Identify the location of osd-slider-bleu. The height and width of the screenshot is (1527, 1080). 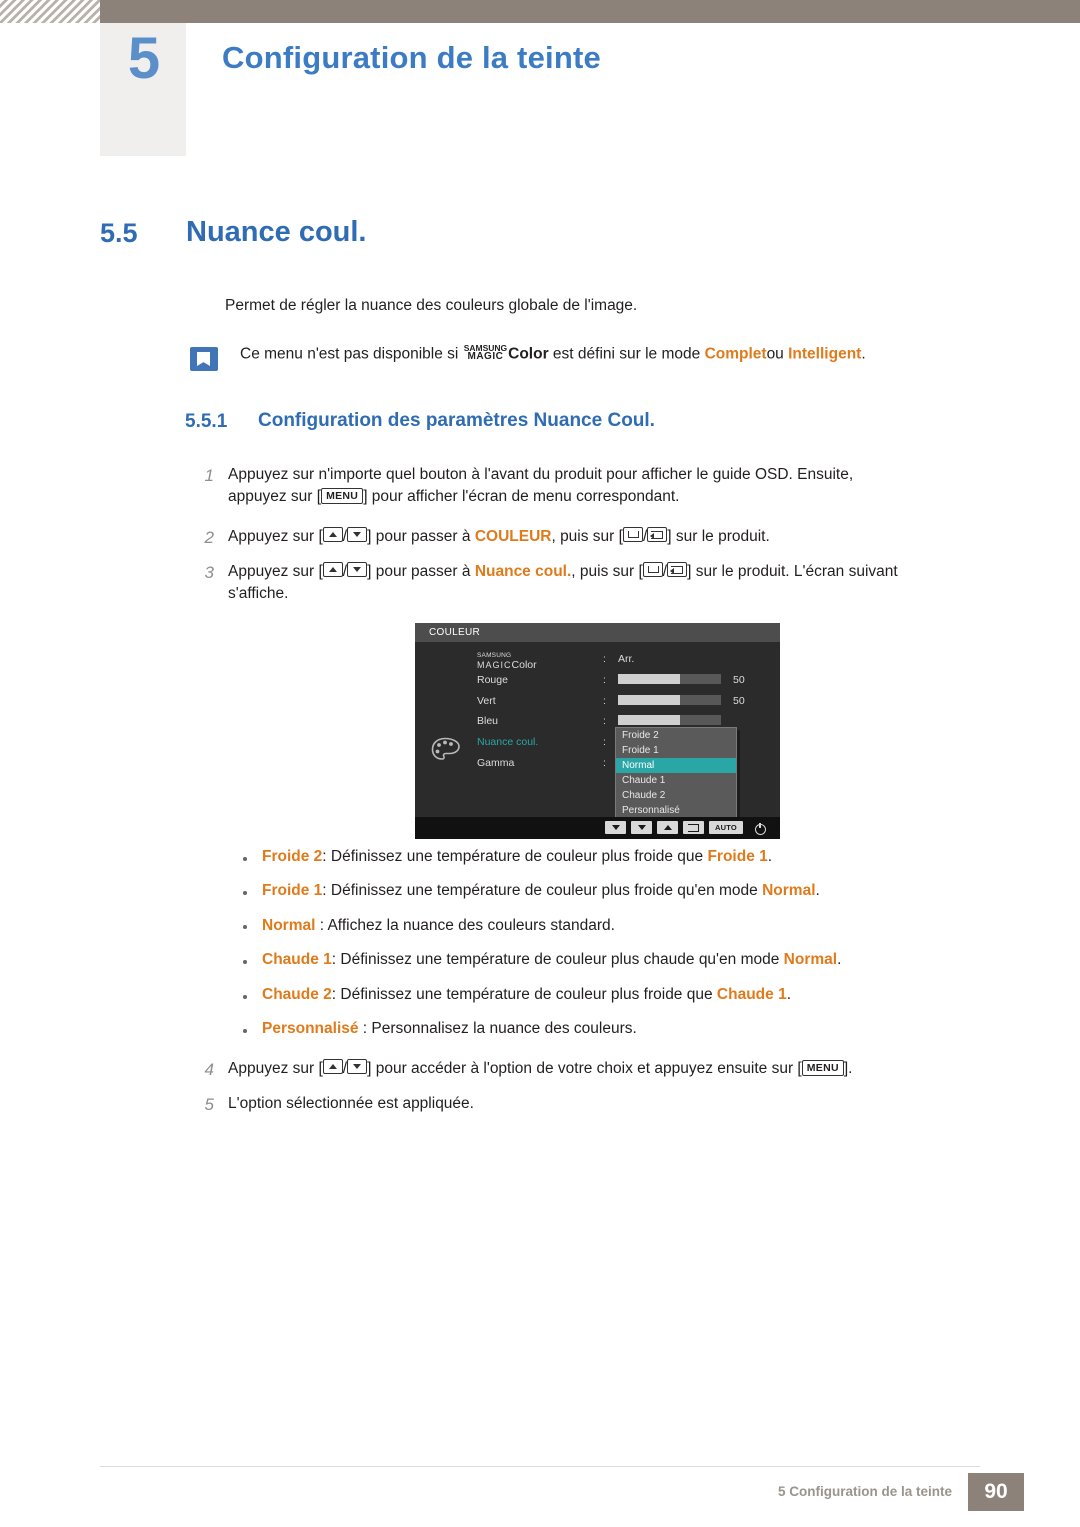
(669, 720).